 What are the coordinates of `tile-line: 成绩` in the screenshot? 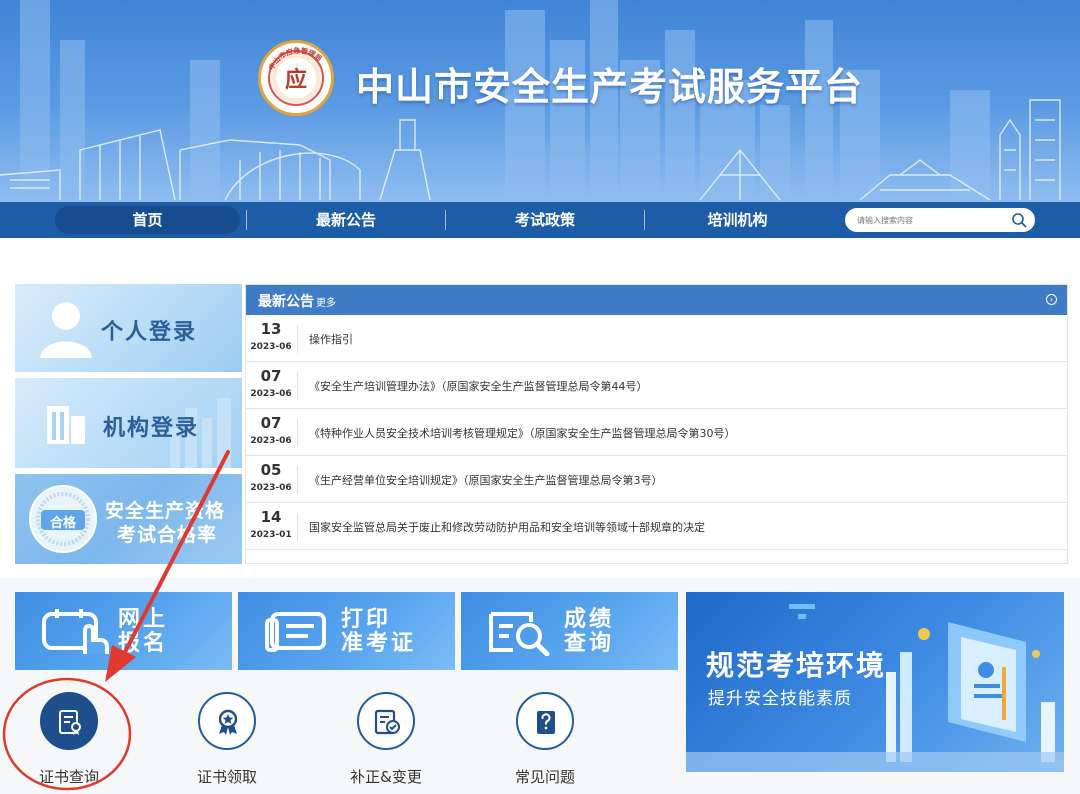 It's located at (589, 619).